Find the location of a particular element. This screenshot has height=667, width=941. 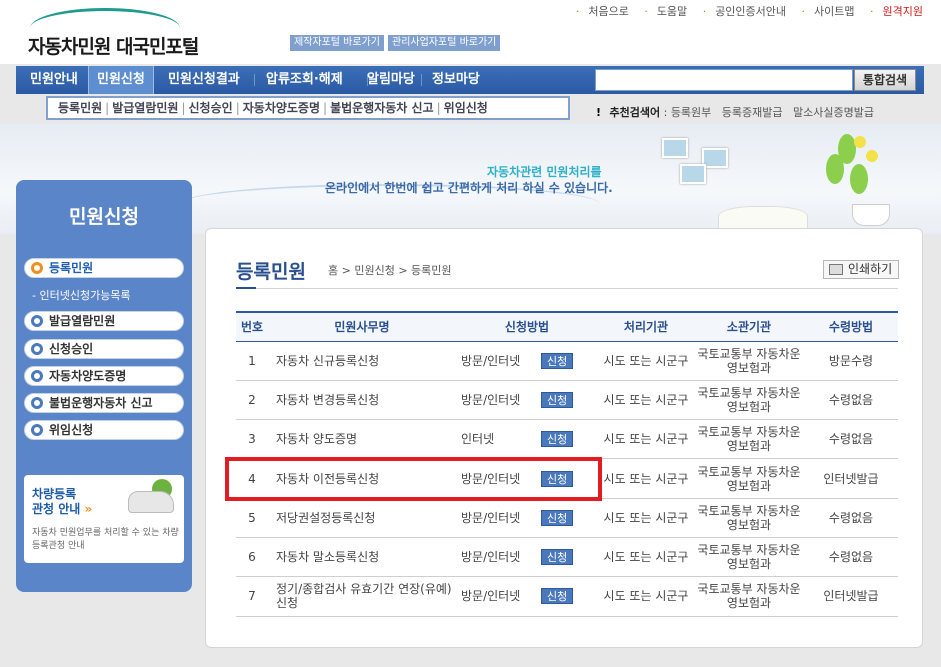

breadcrumb: 홈 > 민원신청 > 등록민원 is located at coordinates (390, 270).